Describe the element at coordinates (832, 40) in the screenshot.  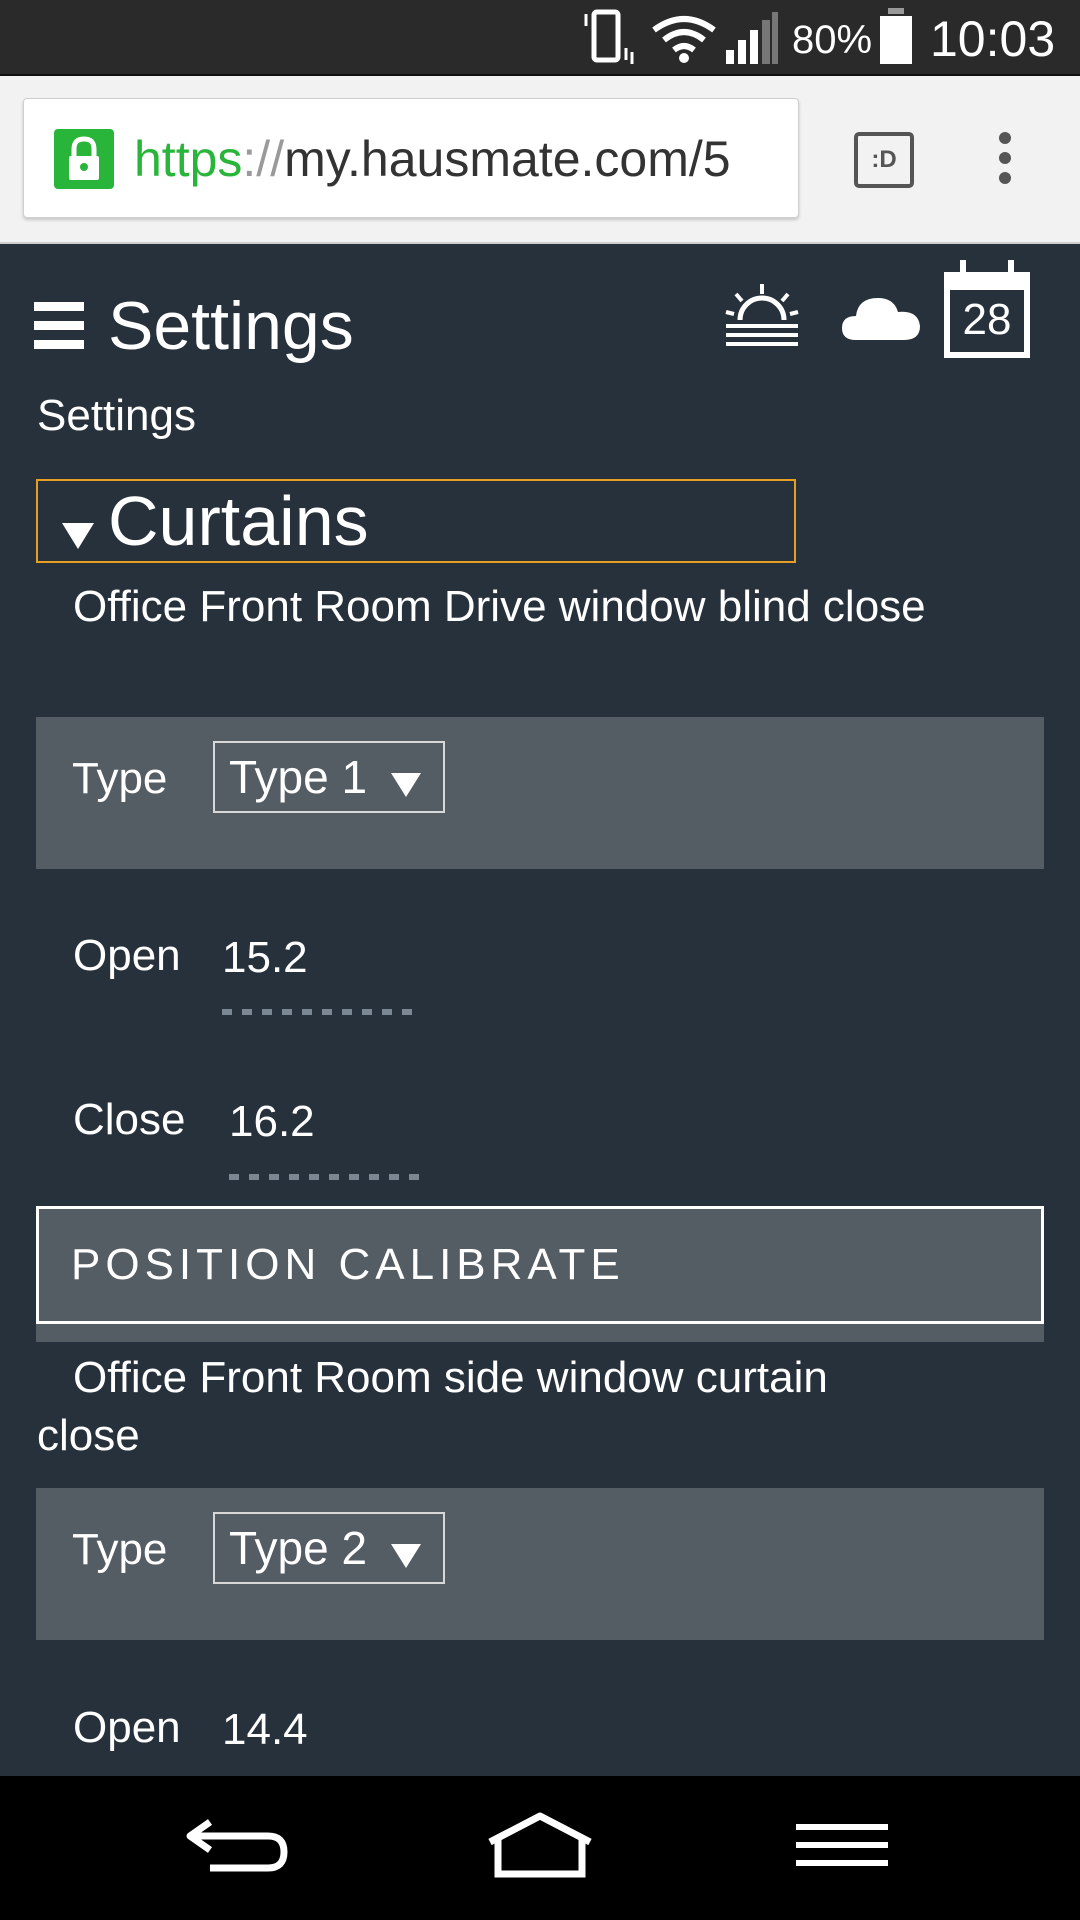
I see `battery-percent: 80%` at that location.